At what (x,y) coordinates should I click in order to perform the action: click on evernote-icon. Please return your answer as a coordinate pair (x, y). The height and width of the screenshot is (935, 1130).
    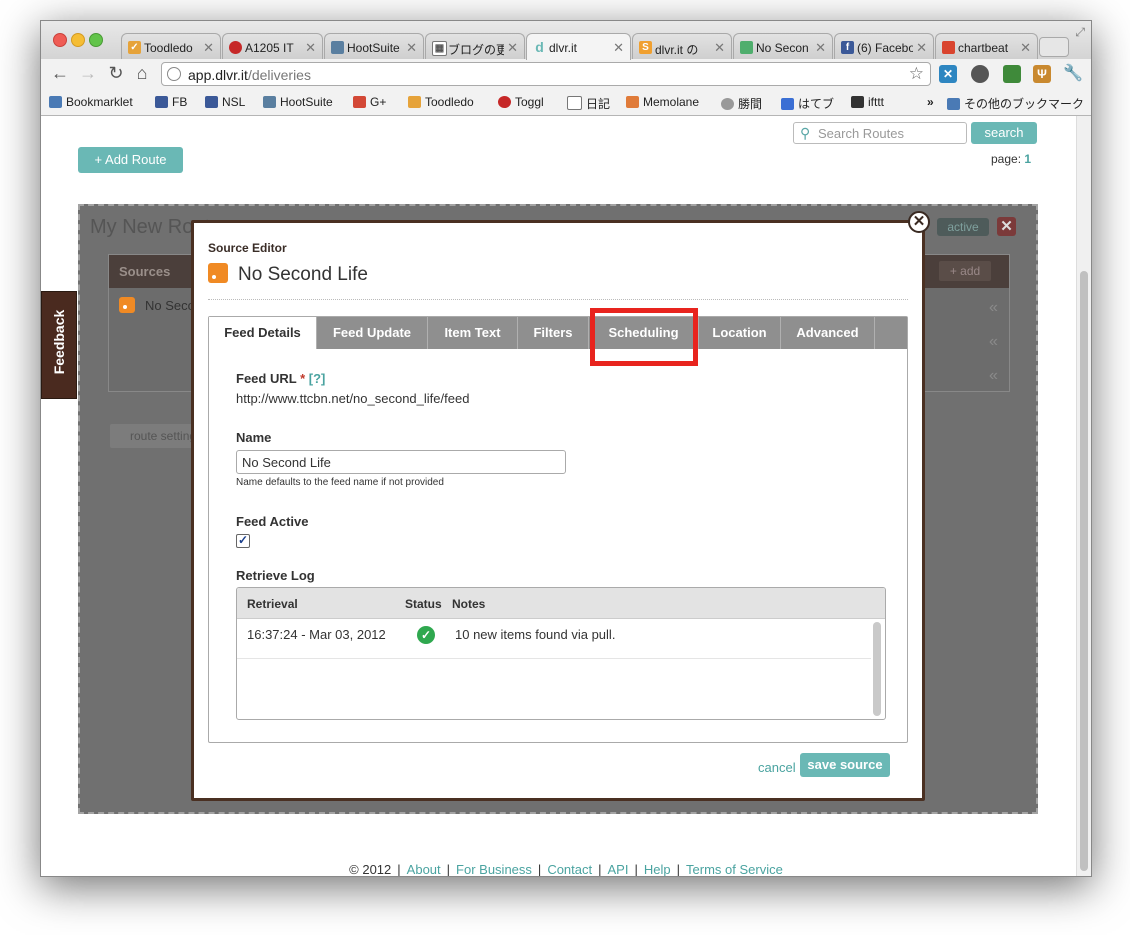
    Looking at the image, I should click on (1012, 74).